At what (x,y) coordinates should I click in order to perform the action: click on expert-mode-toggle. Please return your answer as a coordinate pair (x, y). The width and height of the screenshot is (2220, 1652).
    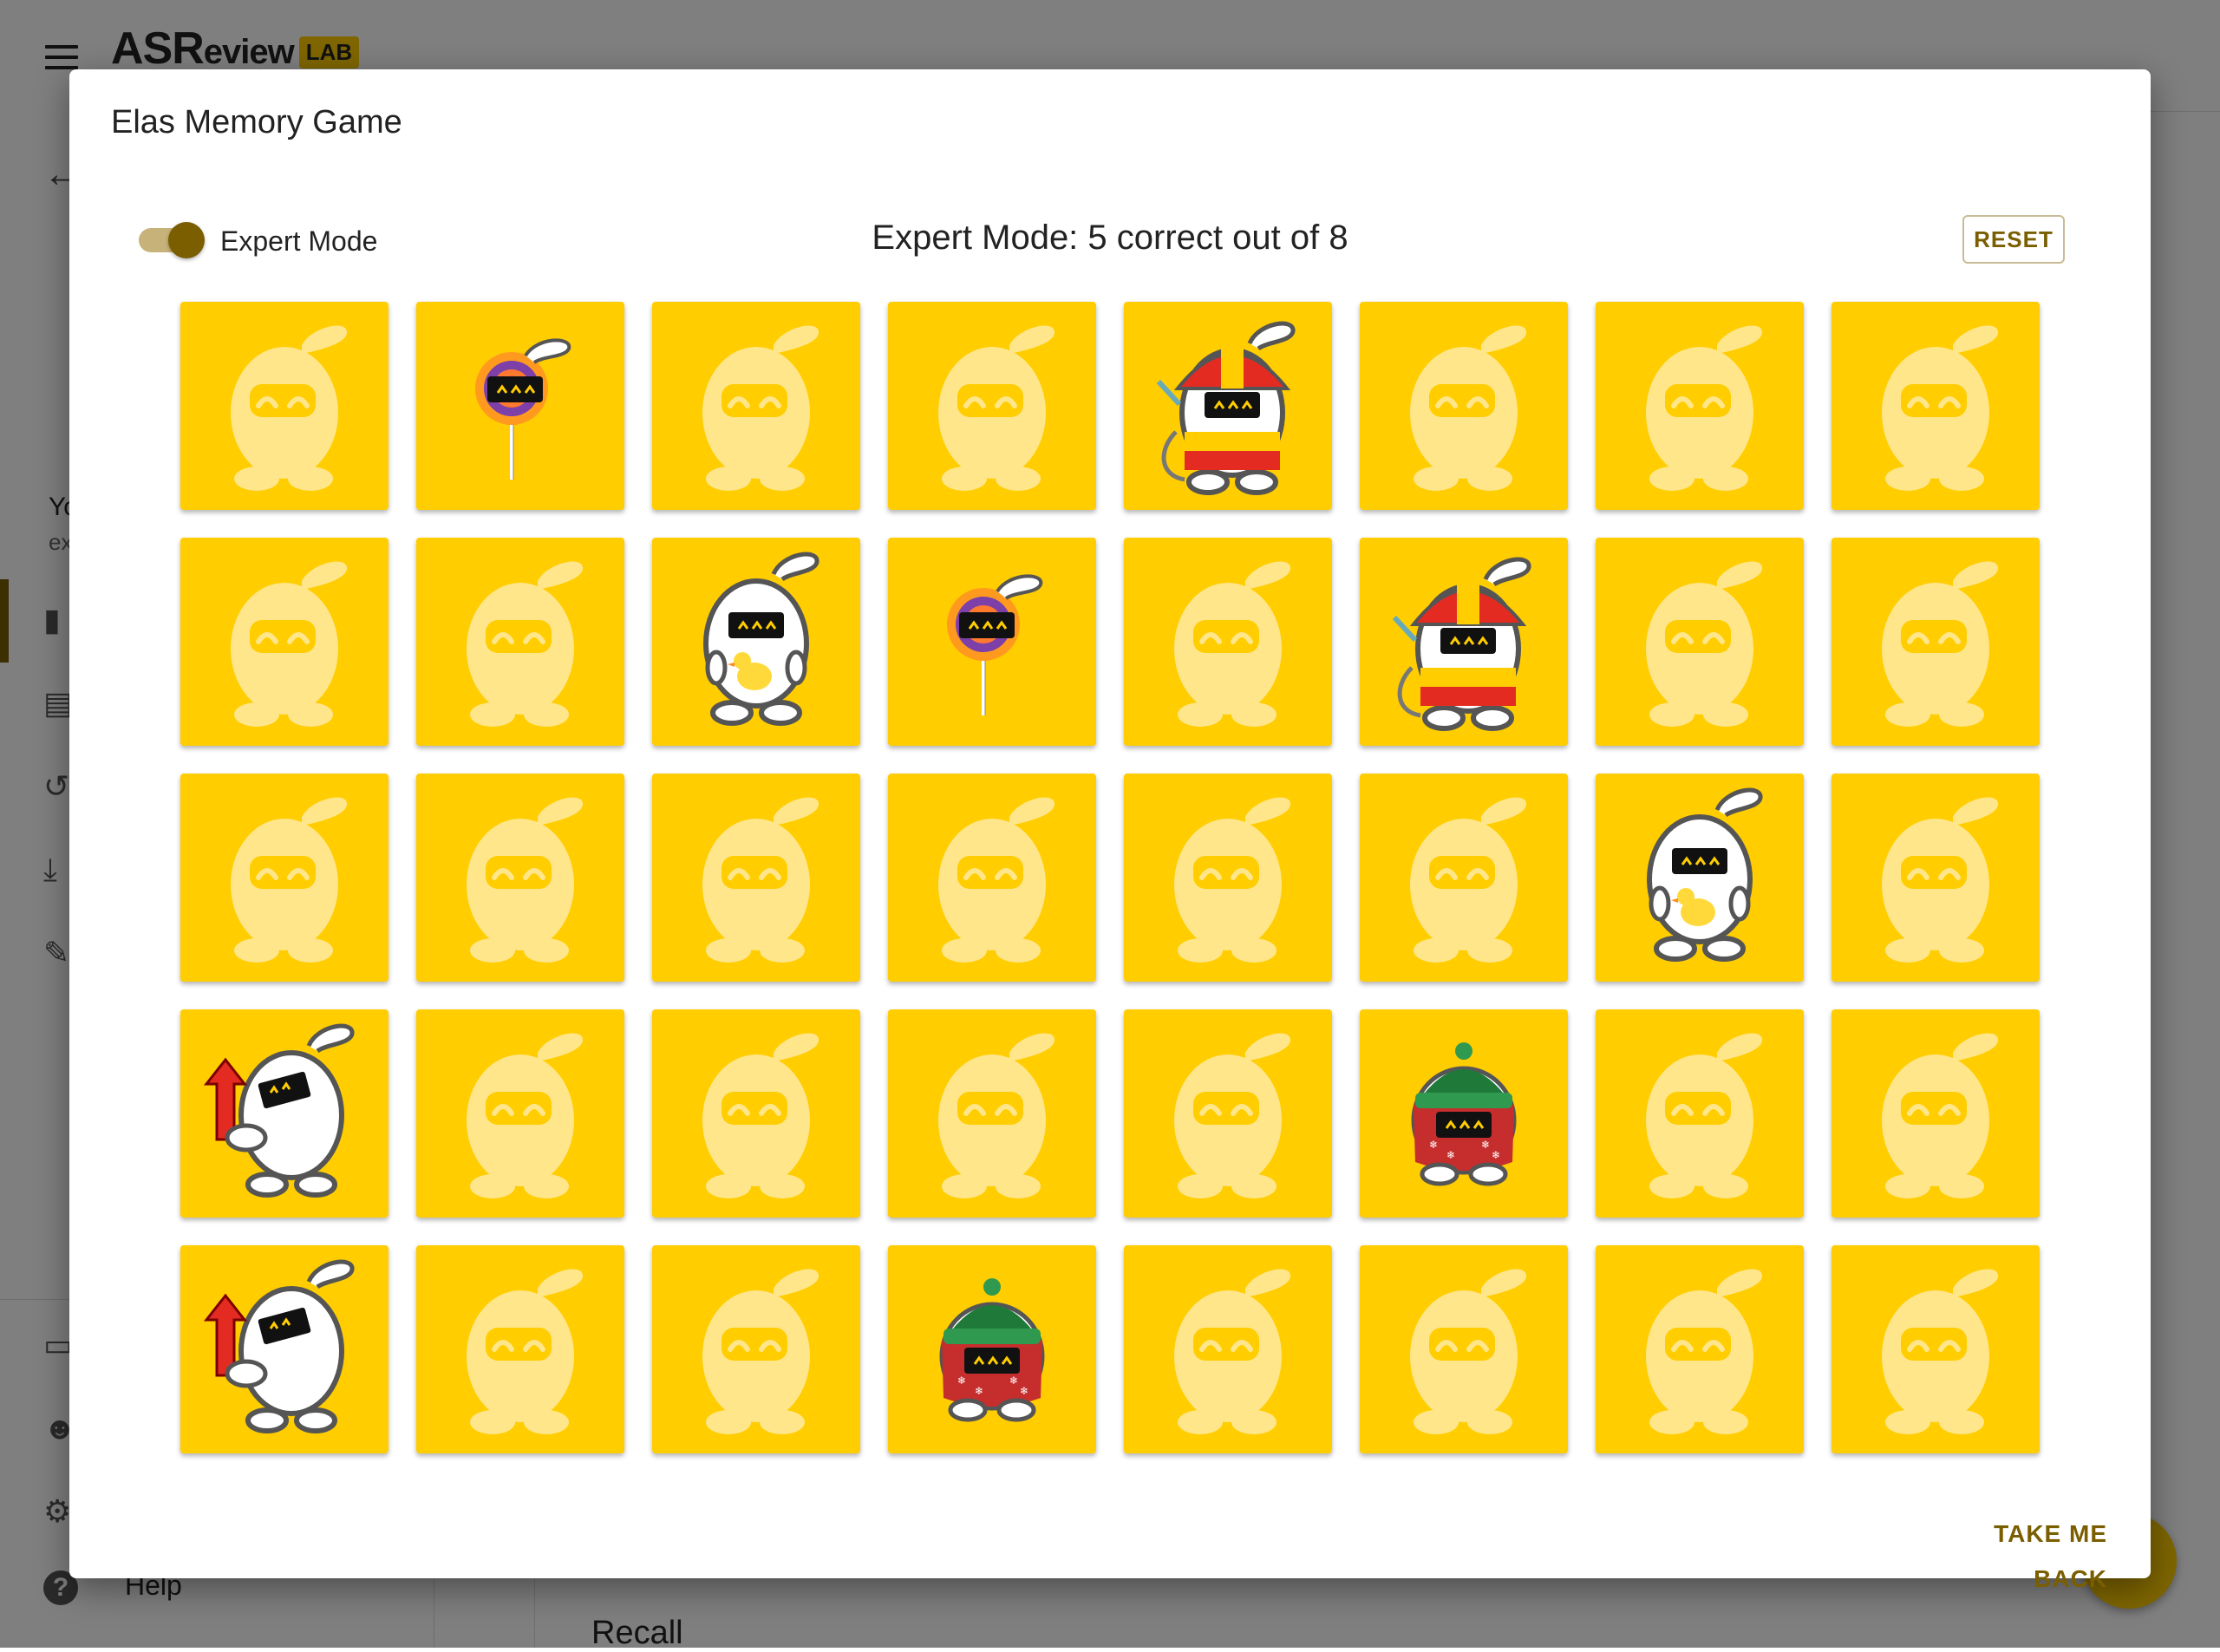
    Looking at the image, I should click on (172, 241).